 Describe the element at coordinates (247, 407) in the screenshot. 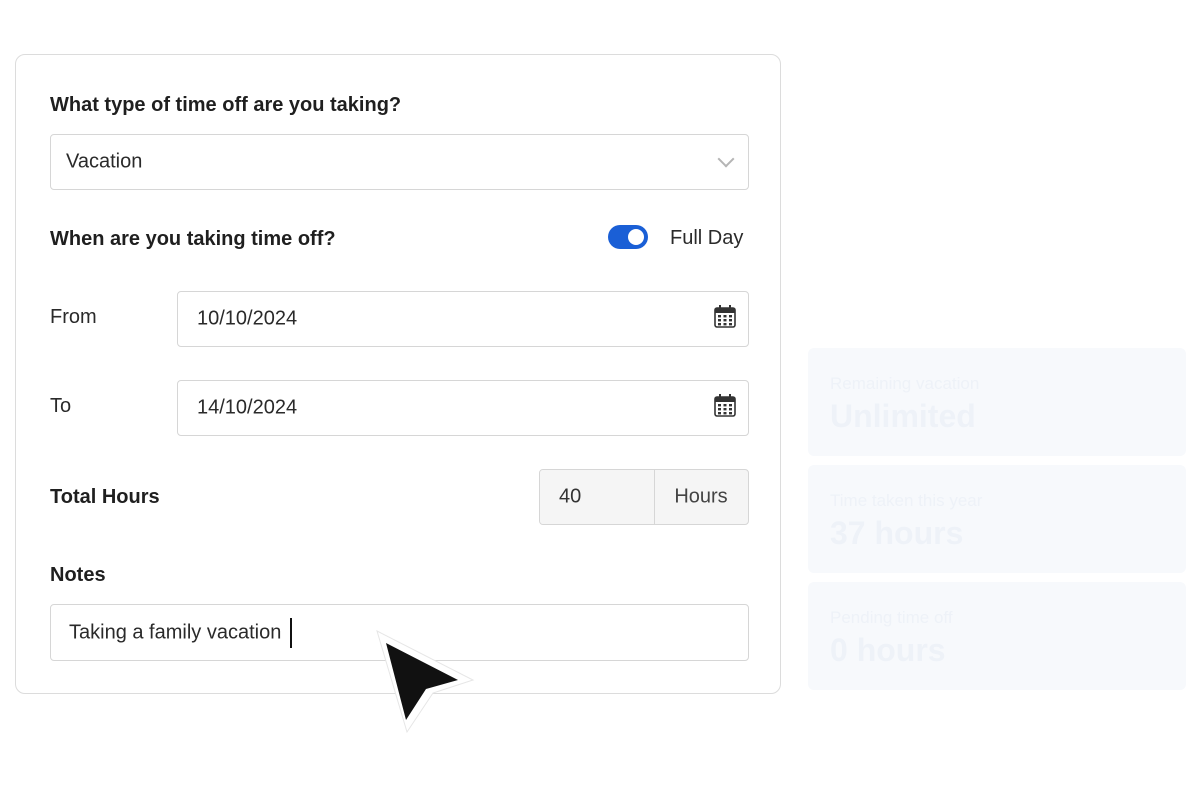

I see `to-date-value: 14/10/2024` at that location.